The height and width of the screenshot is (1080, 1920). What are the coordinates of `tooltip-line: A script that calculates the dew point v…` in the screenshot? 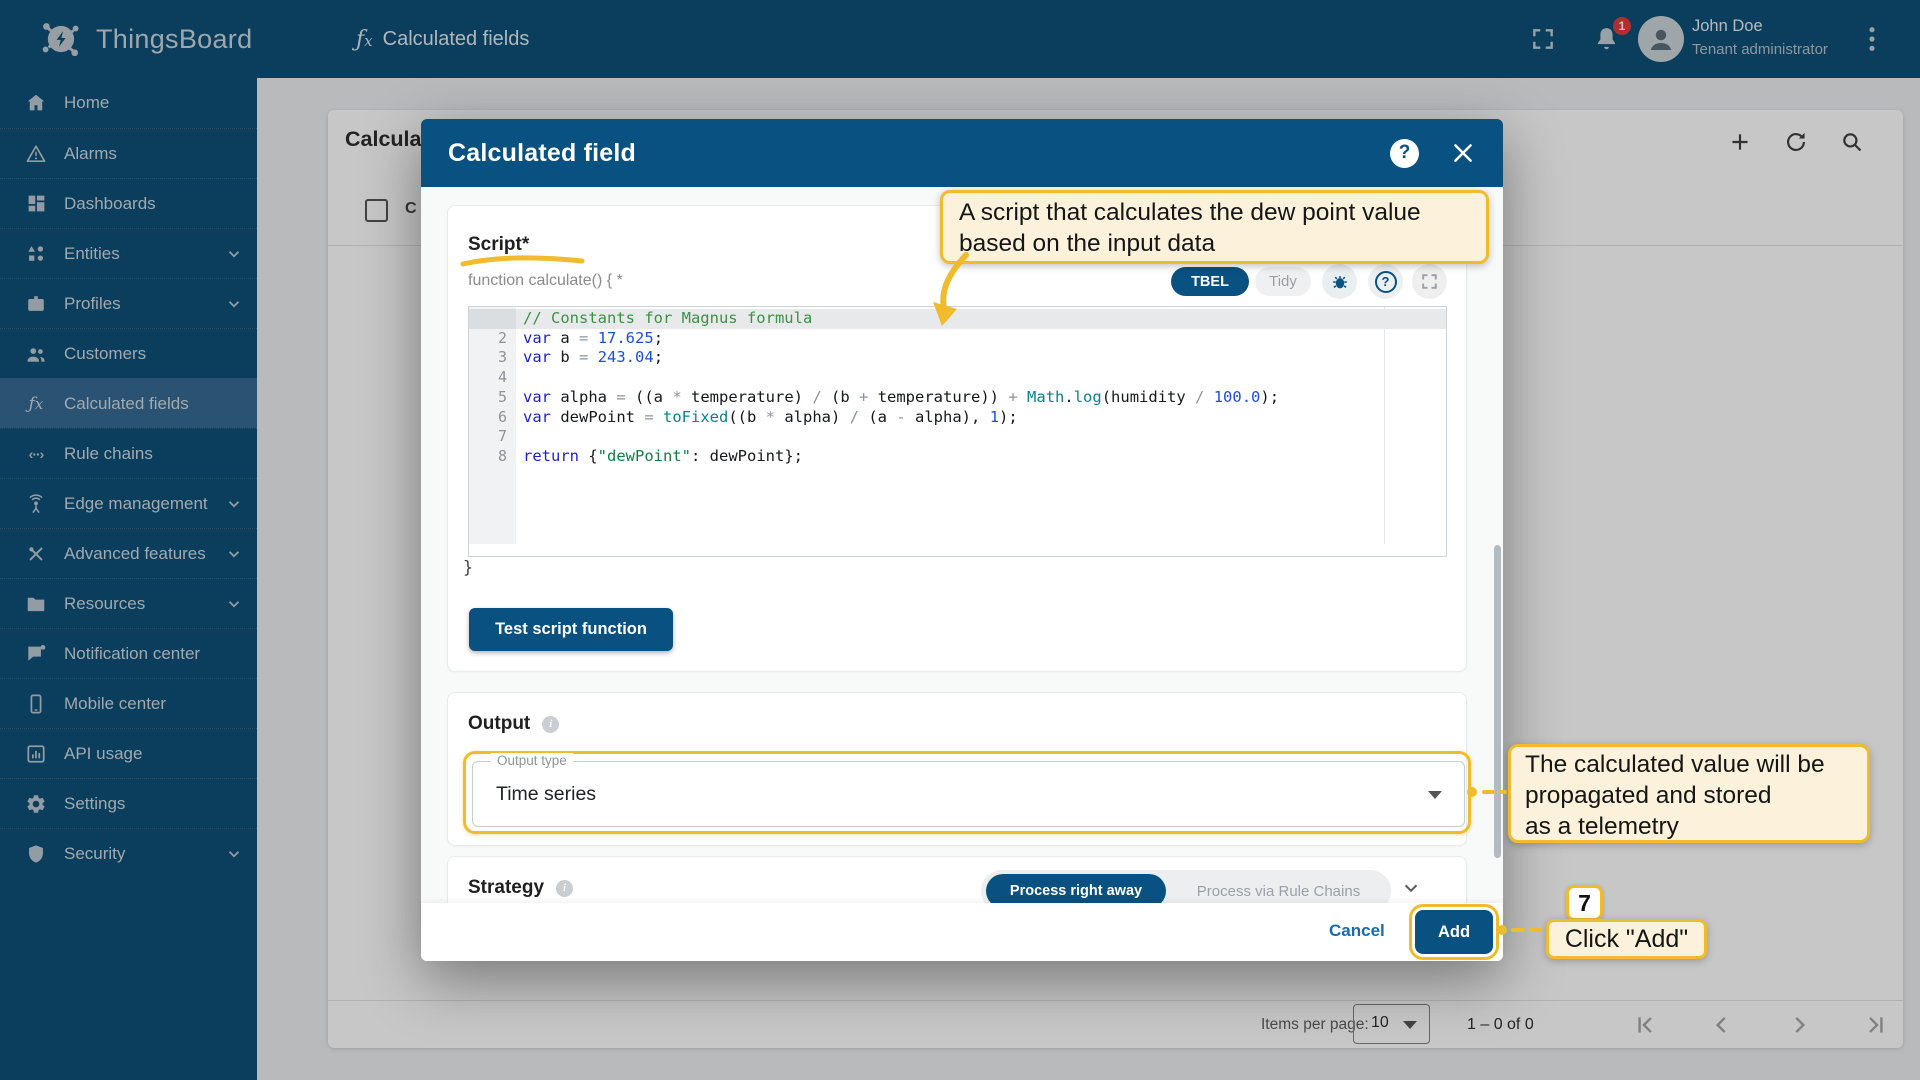 It's located at (1190, 212).